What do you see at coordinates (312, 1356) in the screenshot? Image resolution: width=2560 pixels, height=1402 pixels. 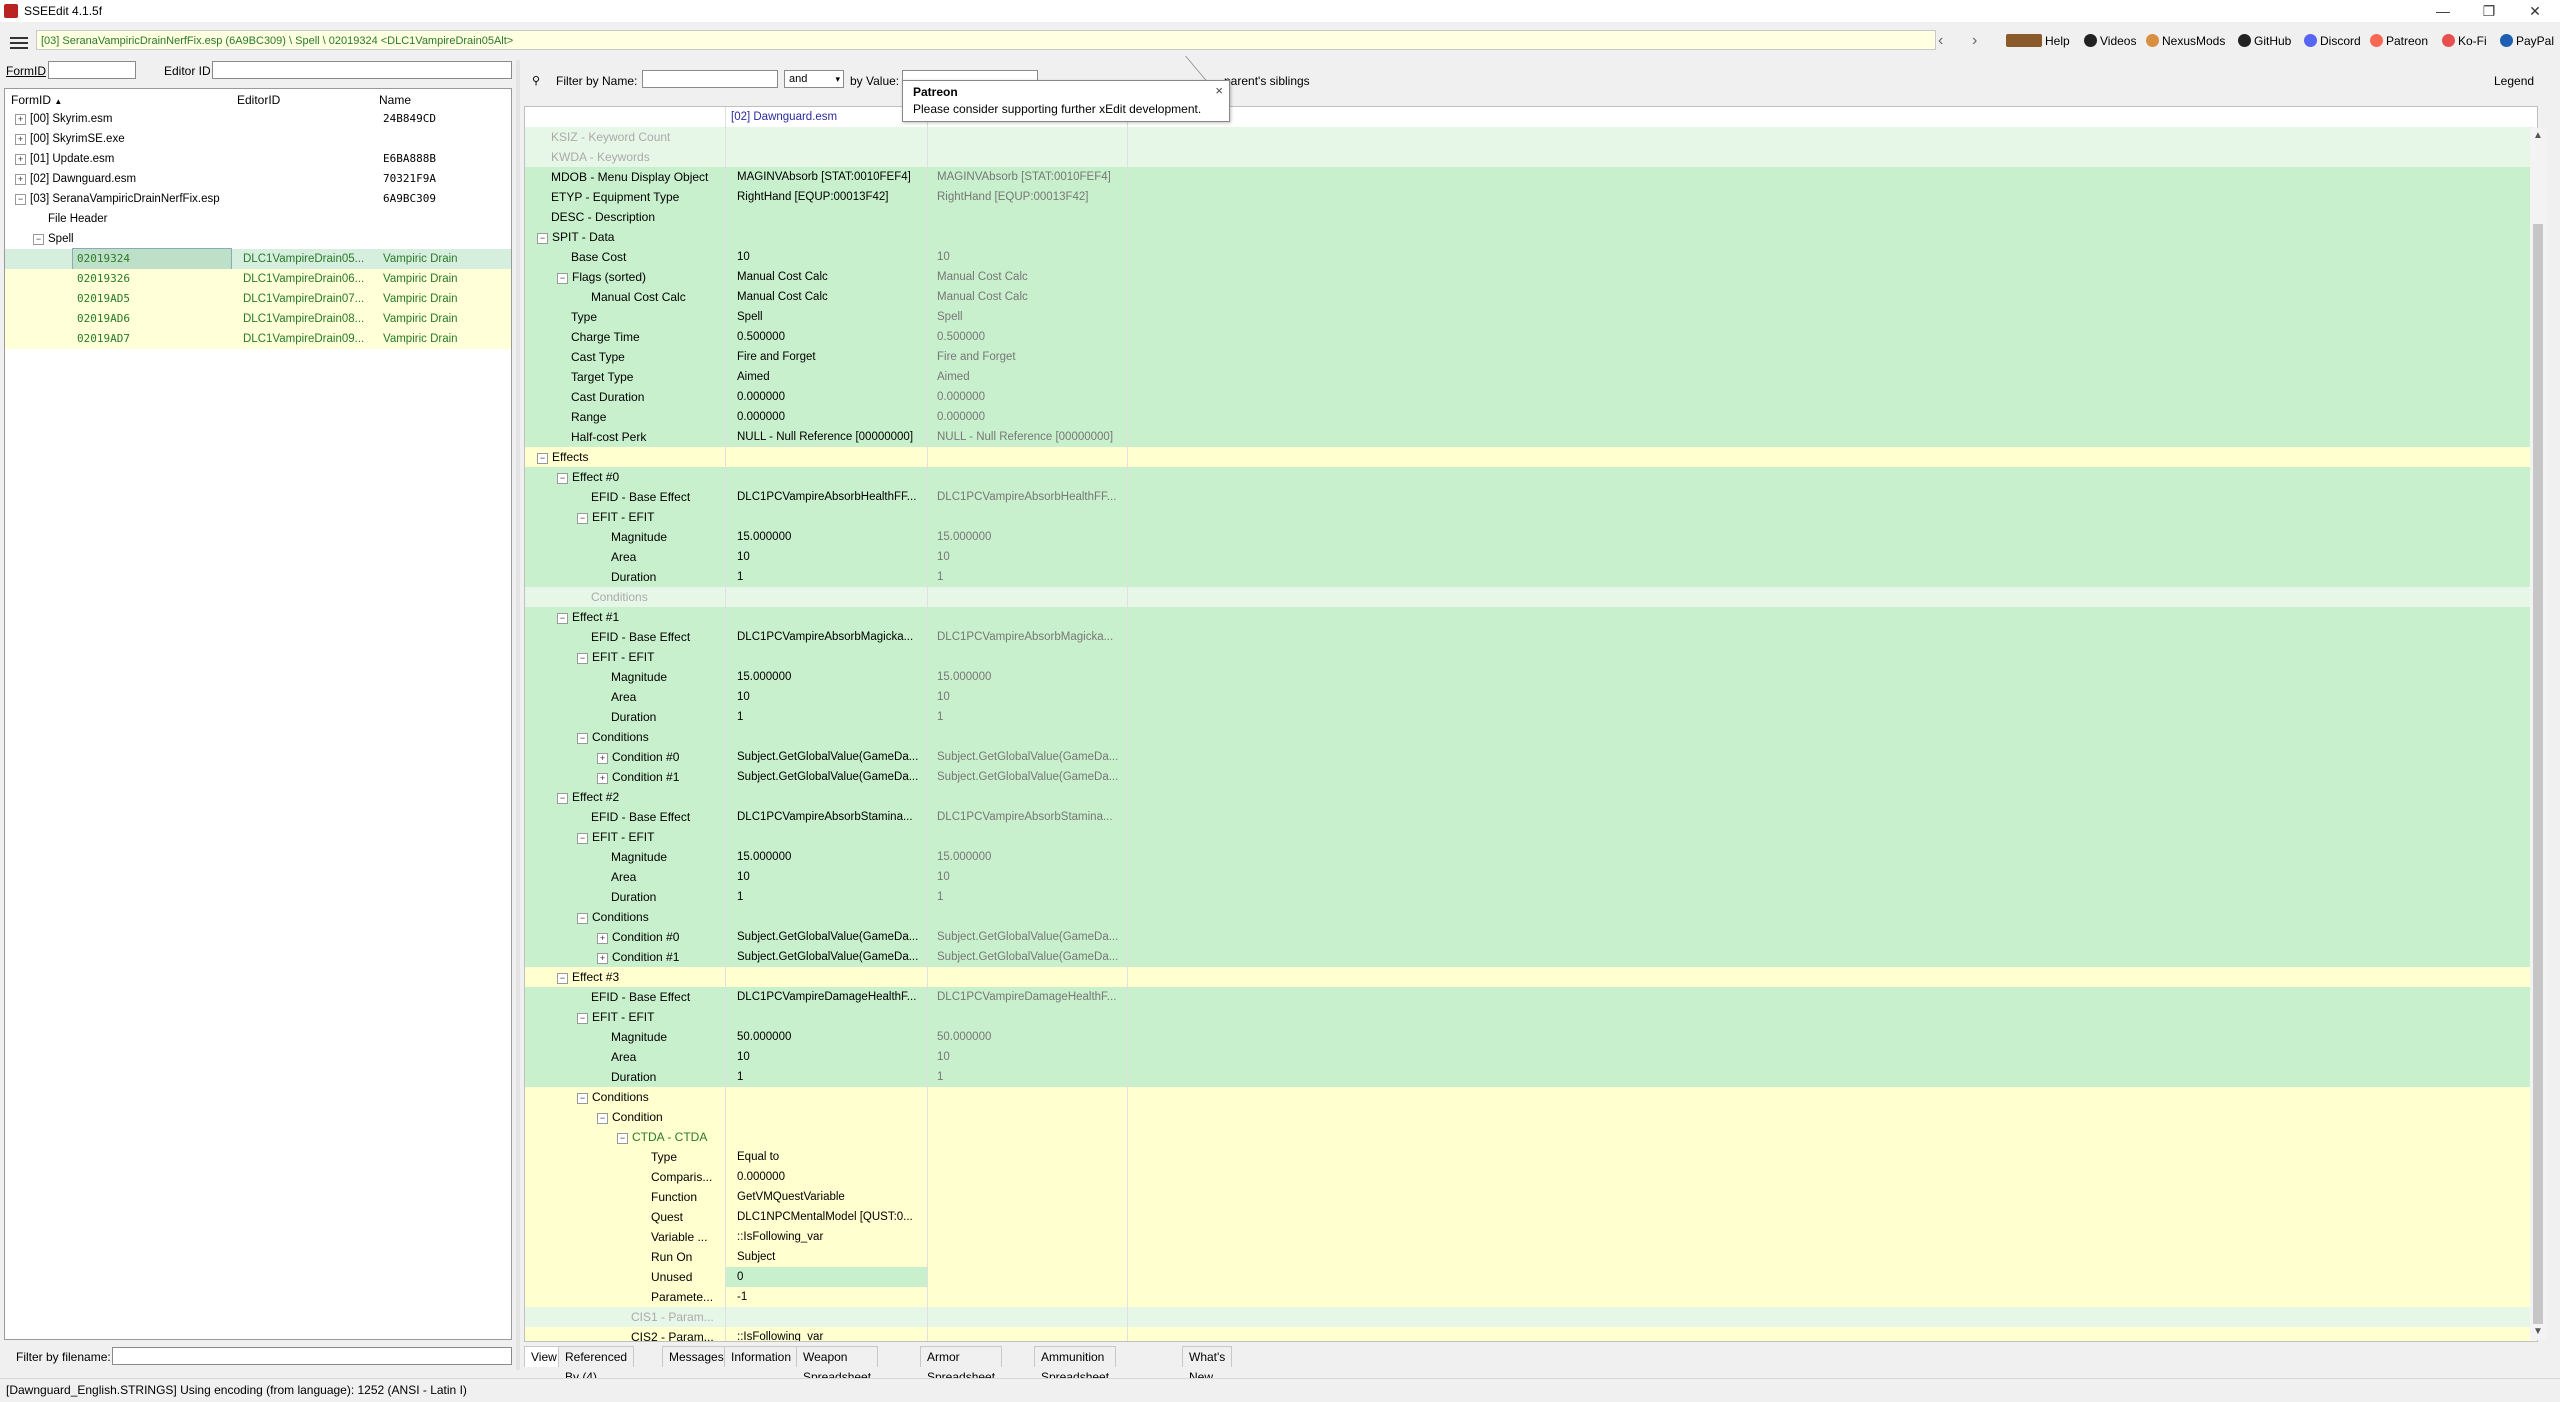 I see `filter-filename-input` at bounding box center [312, 1356].